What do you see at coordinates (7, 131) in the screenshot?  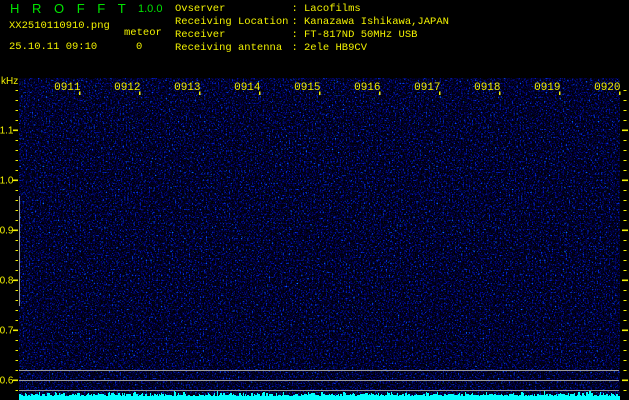 I see `svg-text: 1.1` at bounding box center [7, 131].